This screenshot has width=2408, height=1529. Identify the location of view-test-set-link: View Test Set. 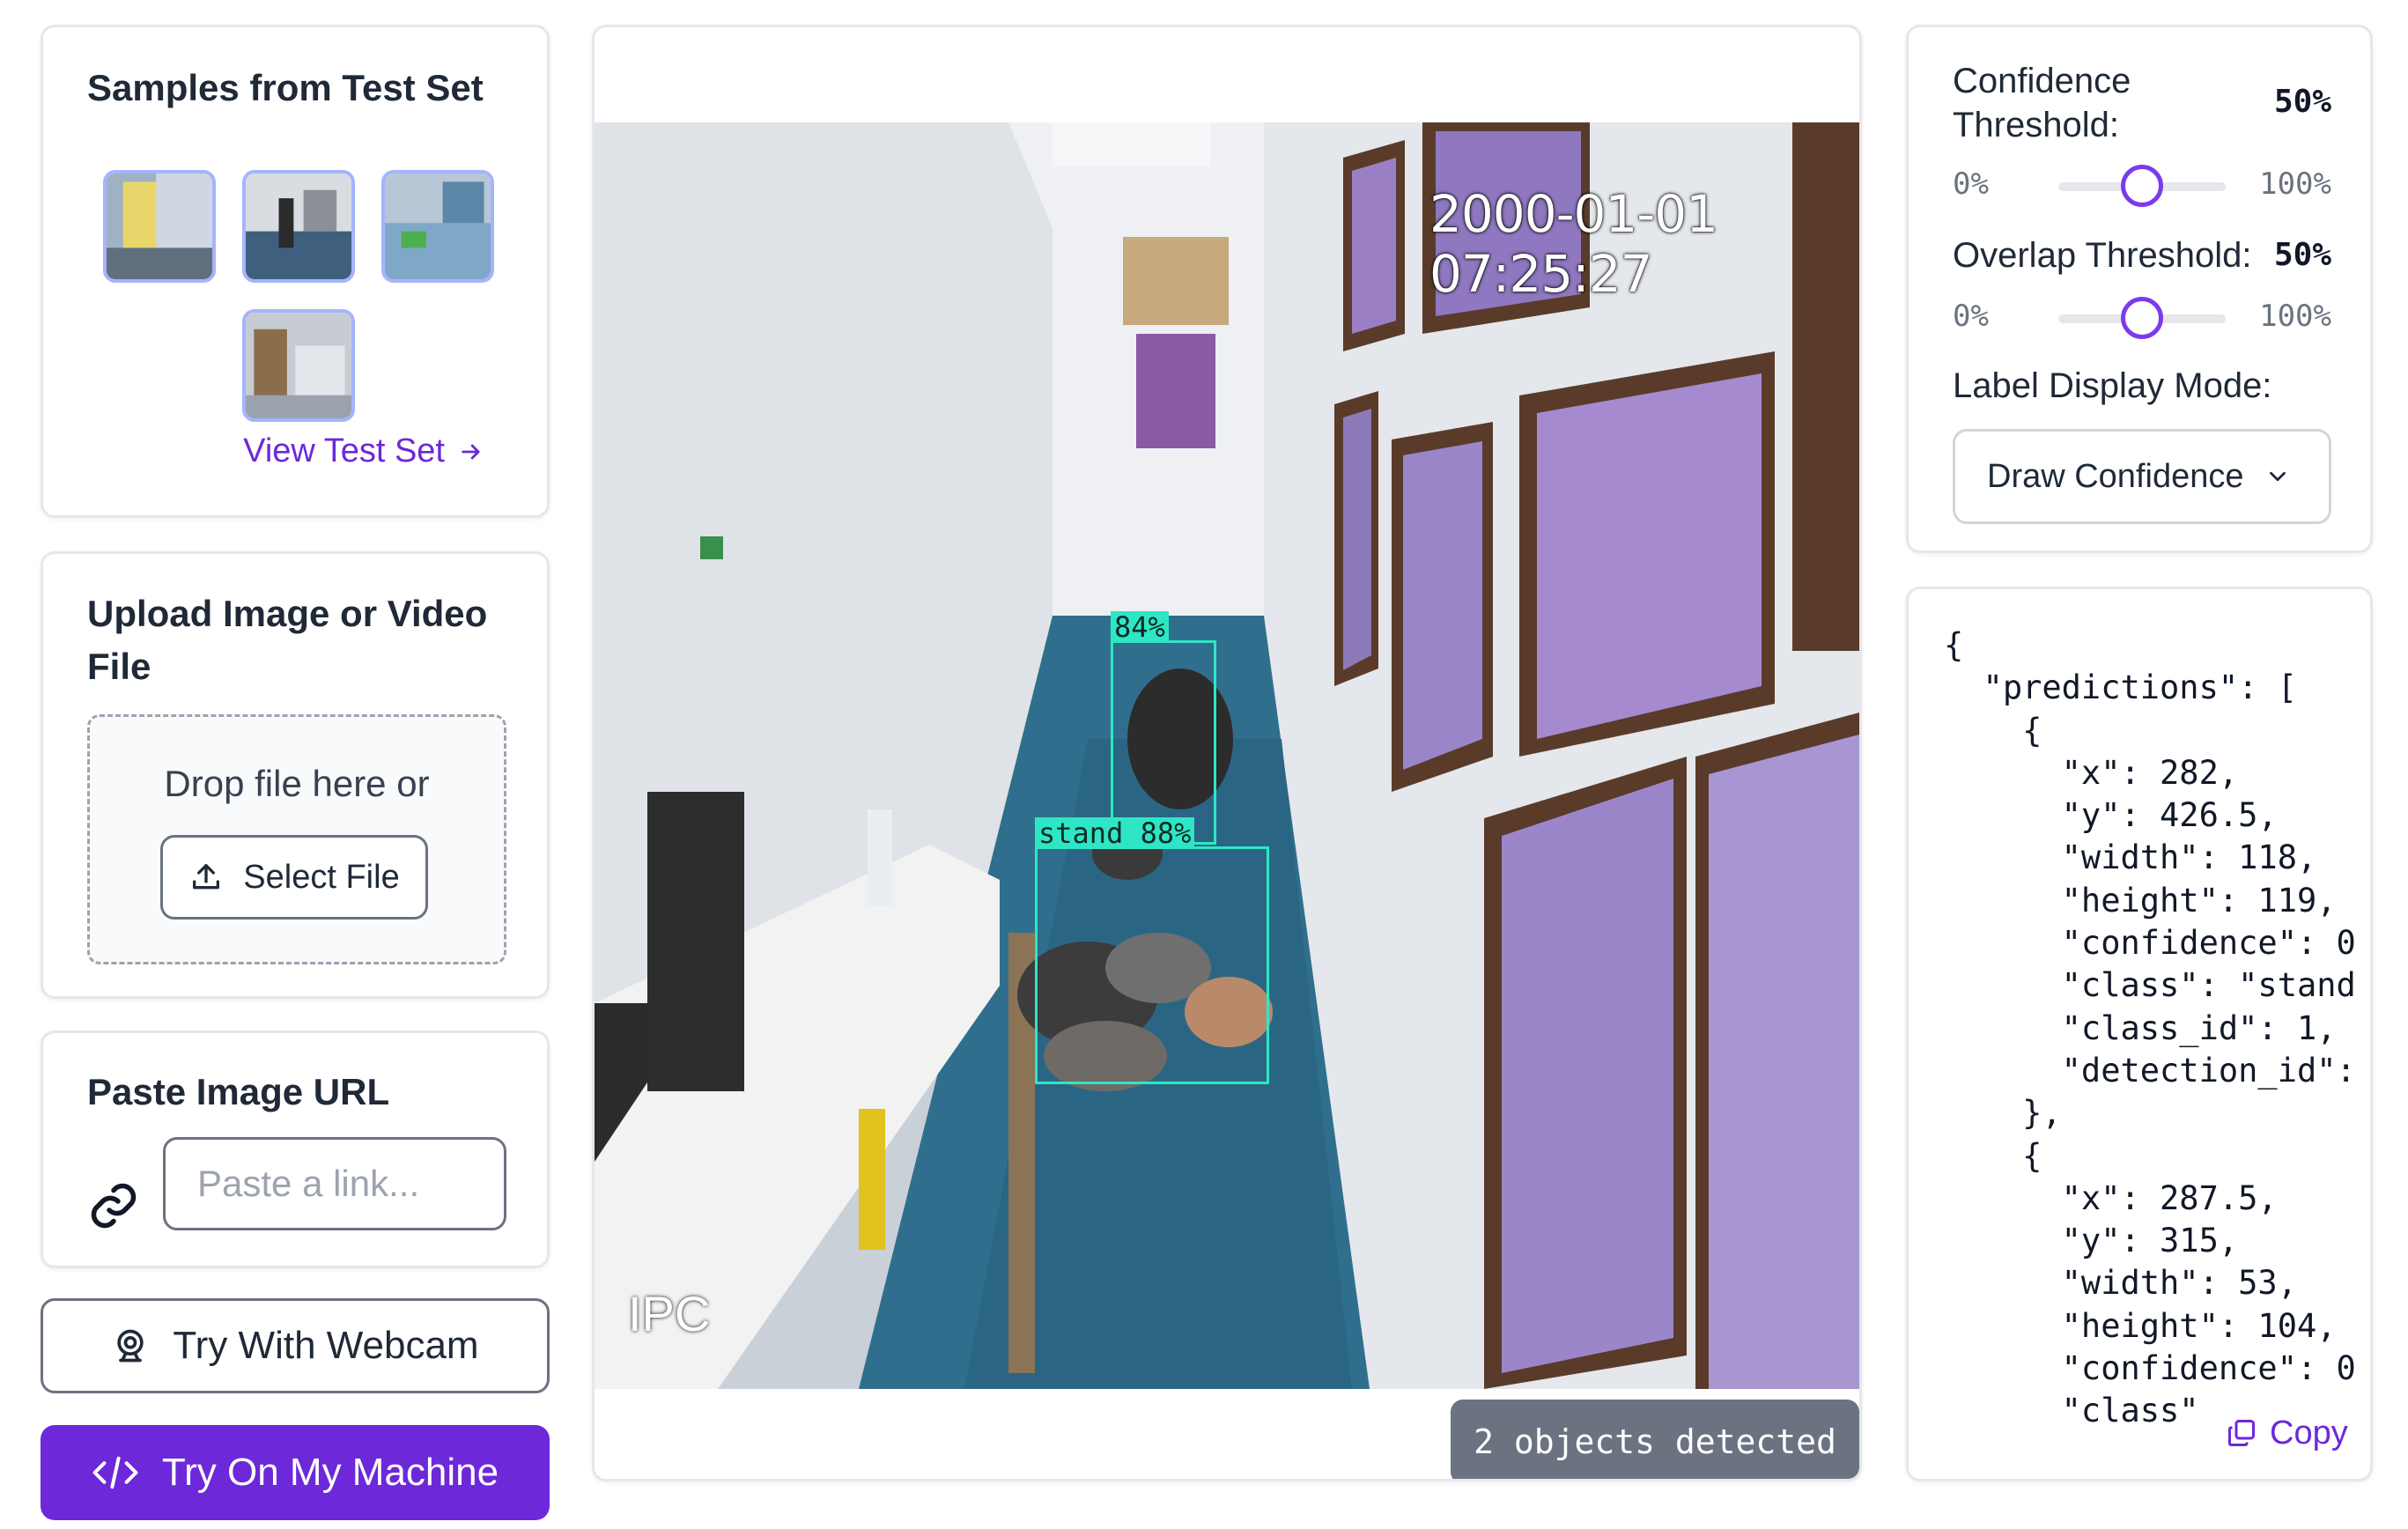
(363, 451).